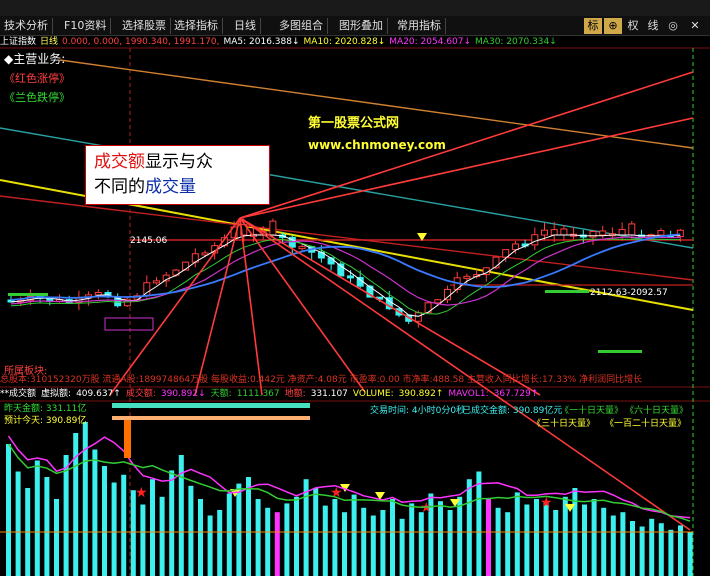  What do you see at coordinates (373, 394) in the screenshot?
I see `volume-label: VOLUME:` at bounding box center [373, 394].